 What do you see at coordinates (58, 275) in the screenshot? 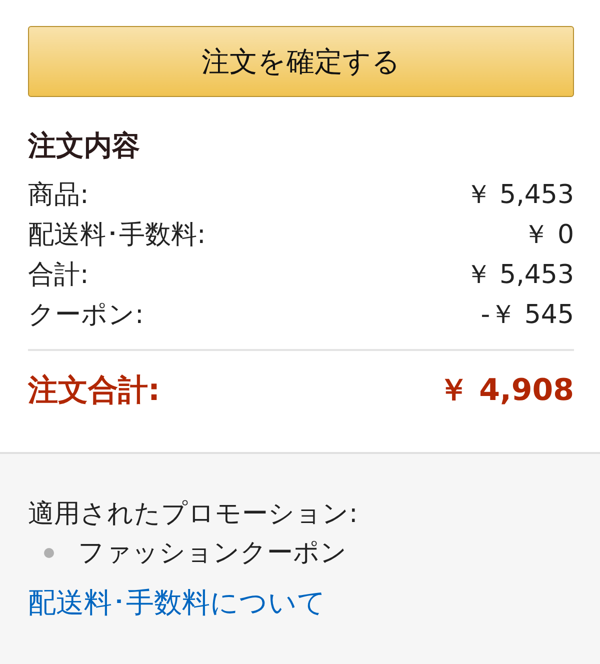
I see `summary-label: 合計:` at bounding box center [58, 275].